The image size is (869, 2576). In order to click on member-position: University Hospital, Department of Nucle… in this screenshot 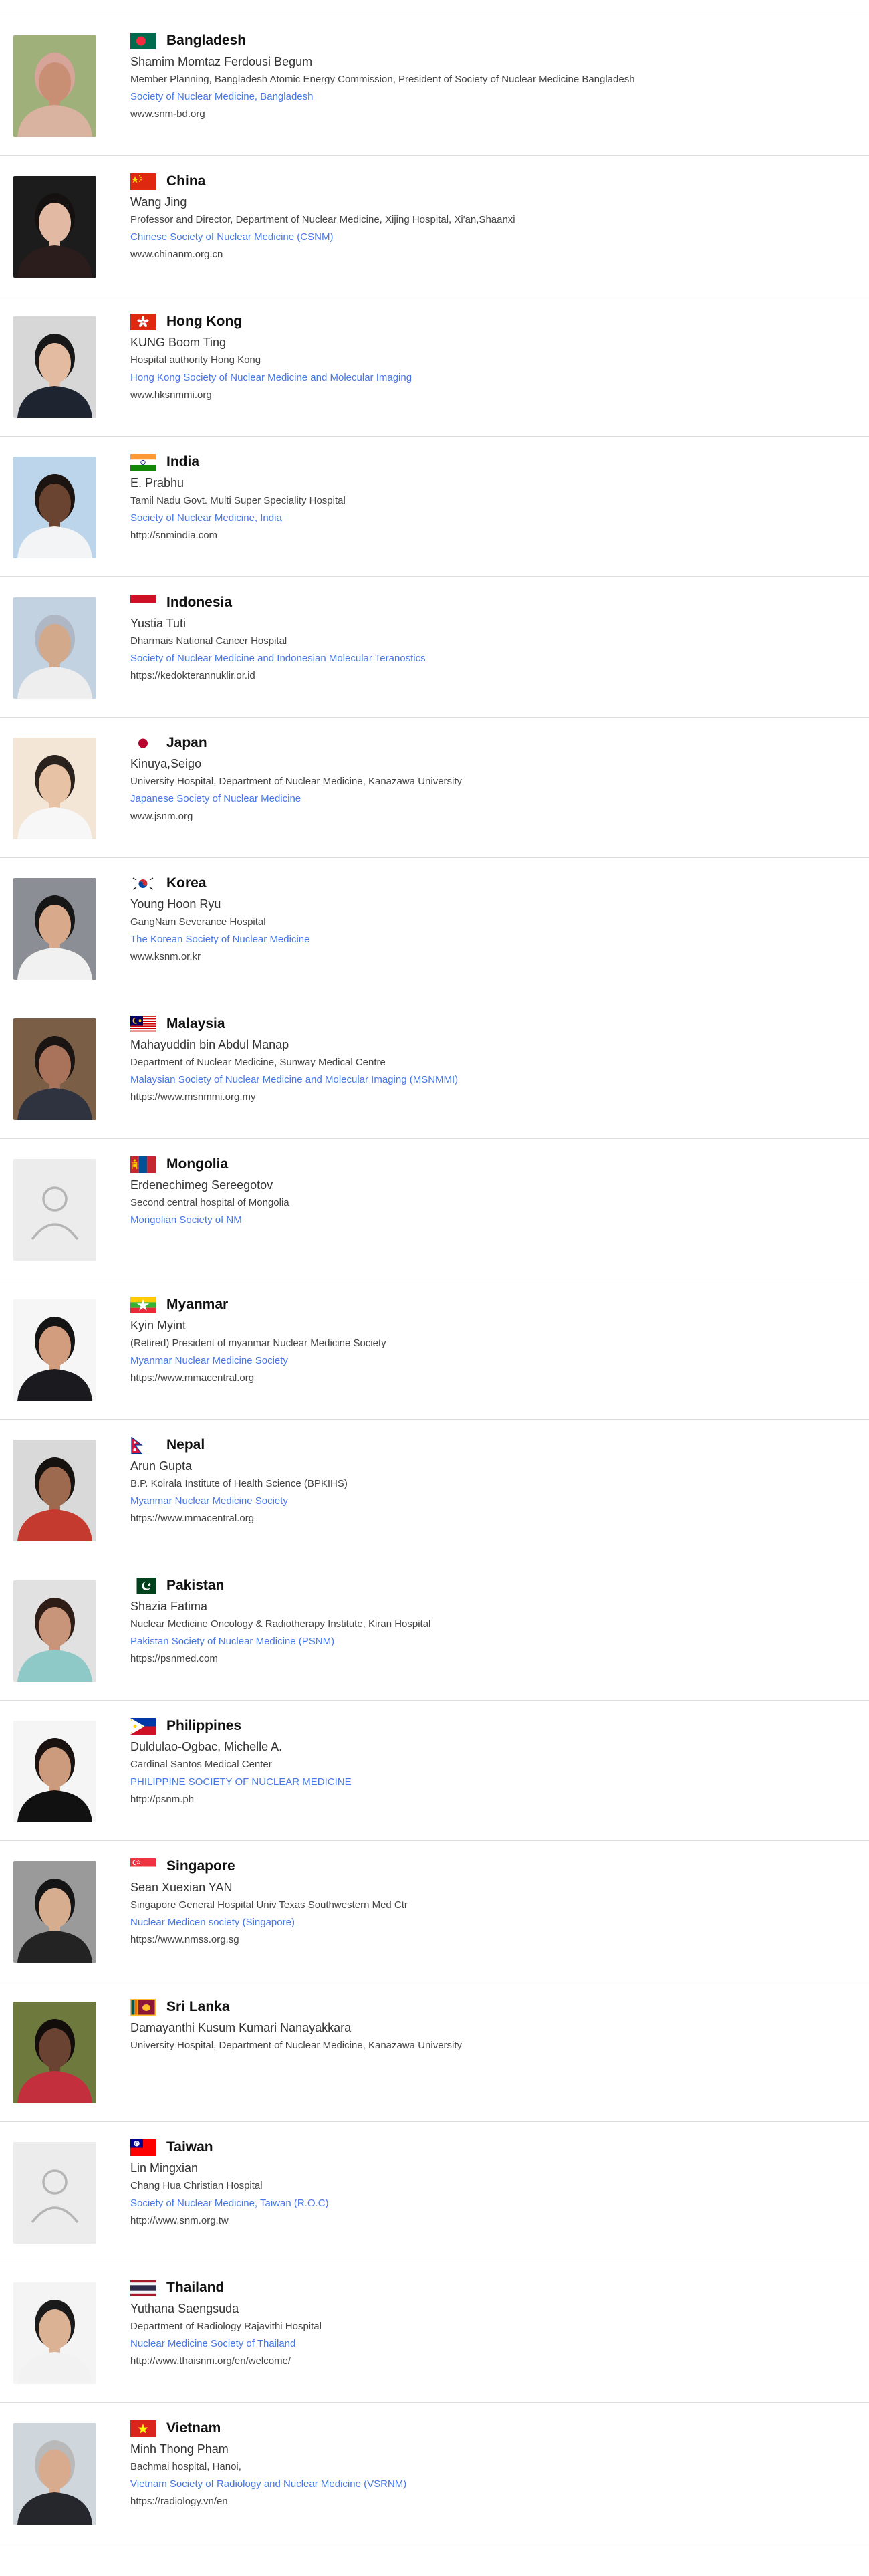, I will do `click(296, 2045)`.